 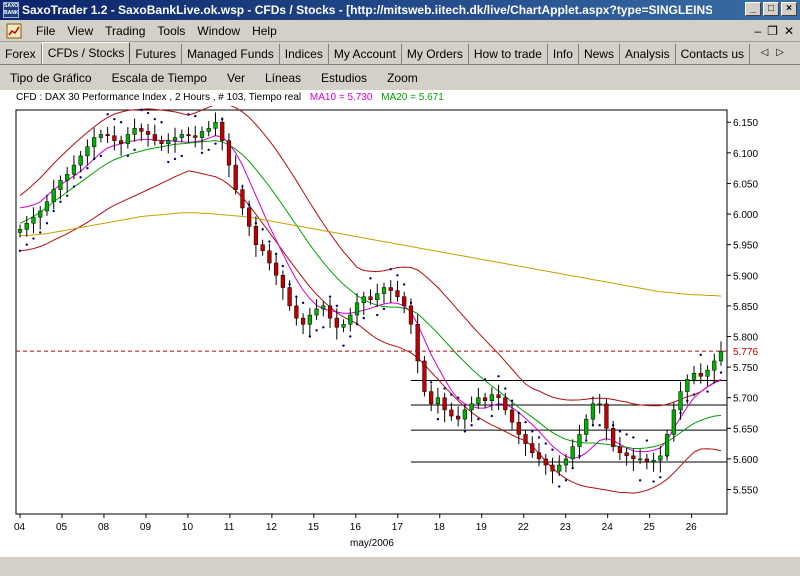 What do you see at coordinates (563, 54) in the screenshot?
I see `tab-info: Info` at bounding box center [563, 54].